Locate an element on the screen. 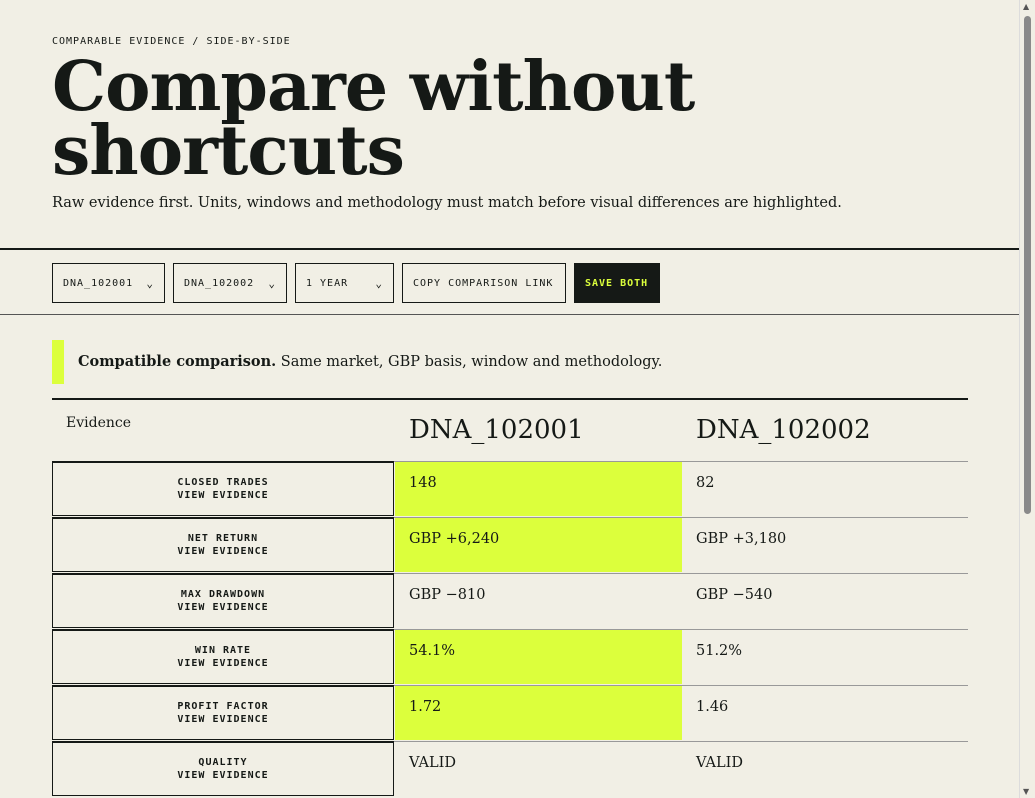 The width and height of the screenshot is (1035, 798). page-title: Compare without shortcuts is located at coordinates (373, 119).